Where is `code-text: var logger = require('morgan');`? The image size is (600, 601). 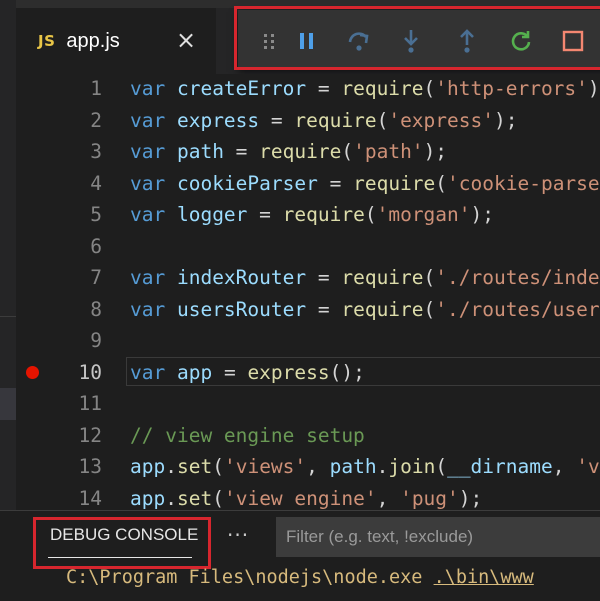
code-text: var logger = require('morgan'); is located at coordinates (312, 215).